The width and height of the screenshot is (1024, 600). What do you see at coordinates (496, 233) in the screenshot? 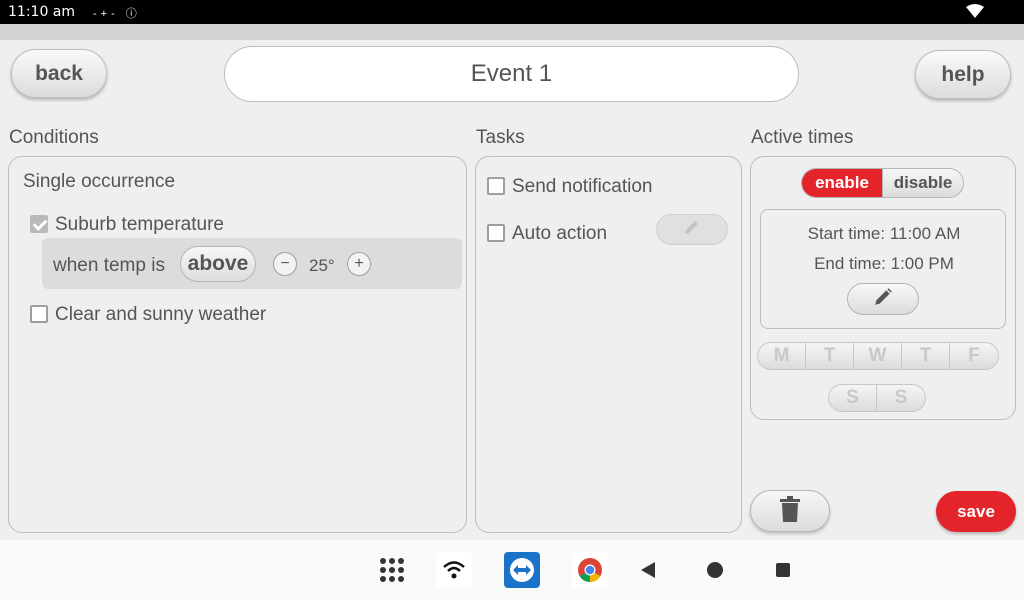
I see `auto-action-checkbox` at bounding box center [496, 233].